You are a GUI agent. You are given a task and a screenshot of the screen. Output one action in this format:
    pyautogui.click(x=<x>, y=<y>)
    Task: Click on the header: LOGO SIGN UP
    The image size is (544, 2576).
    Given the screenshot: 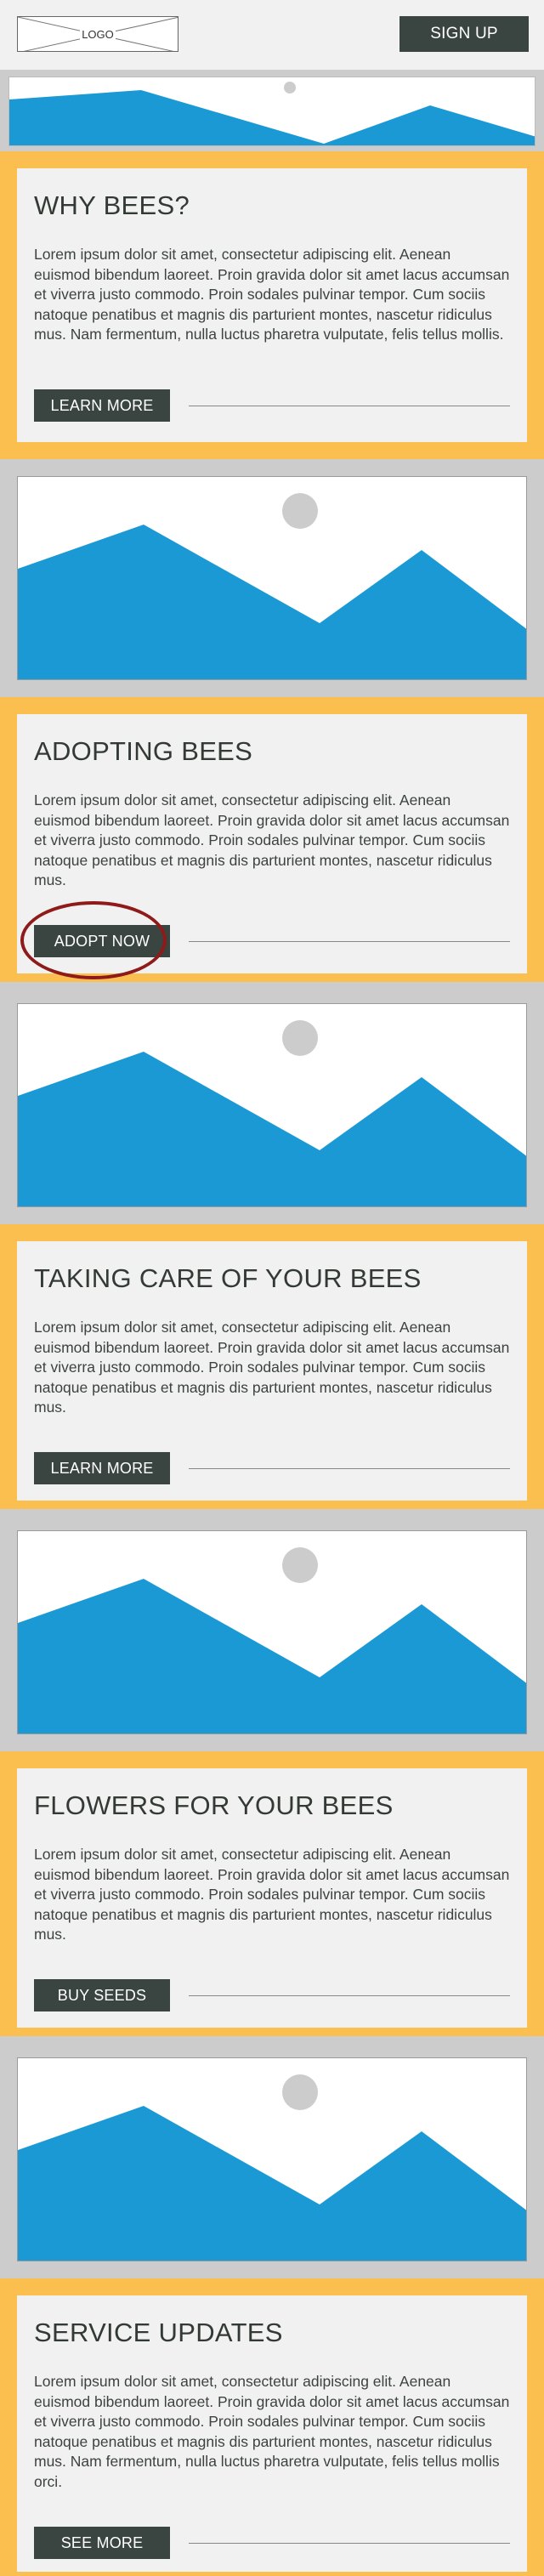 What is the action you would take?
    pyautogui.click(x=272, y=35)
    